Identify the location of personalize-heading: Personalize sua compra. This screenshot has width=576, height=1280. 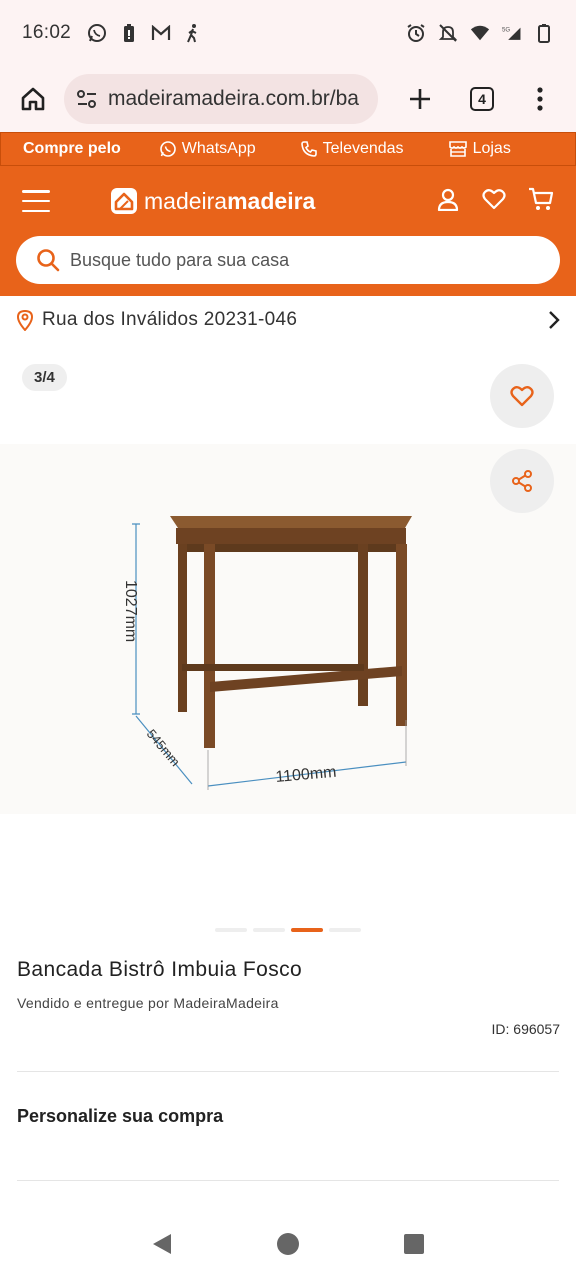
(120, 1116).